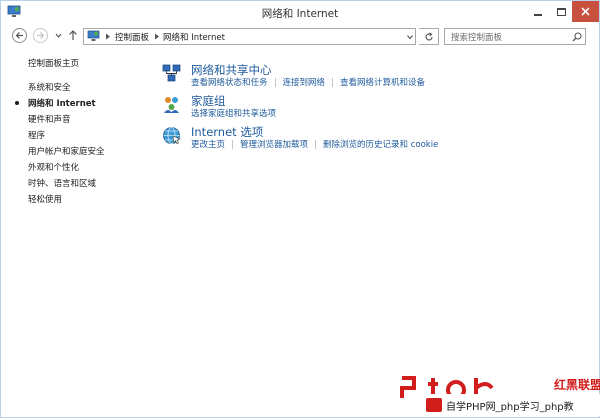 The image size is (600, 418). Describe the element at coordinates (53, 167) in the screenshot. I see `sidebar-item-appearance: 外观和个性化` at that location.